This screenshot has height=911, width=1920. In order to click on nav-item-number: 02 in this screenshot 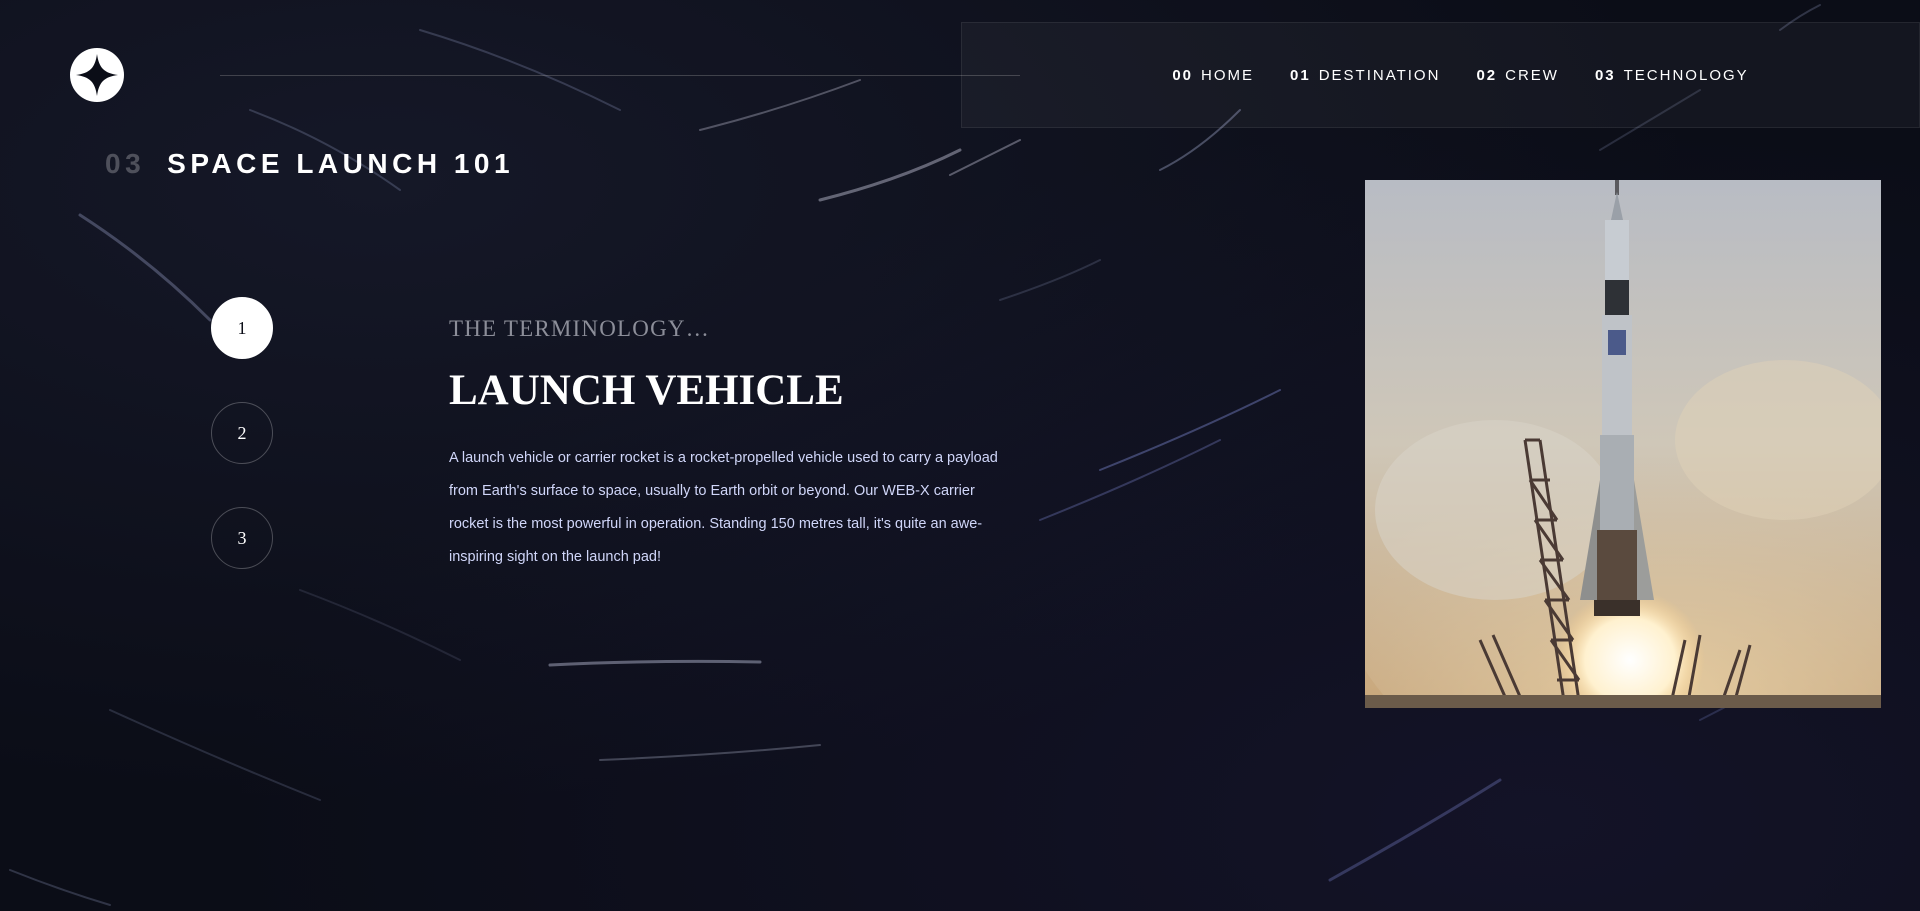, I will do `click(1487, 75)`.